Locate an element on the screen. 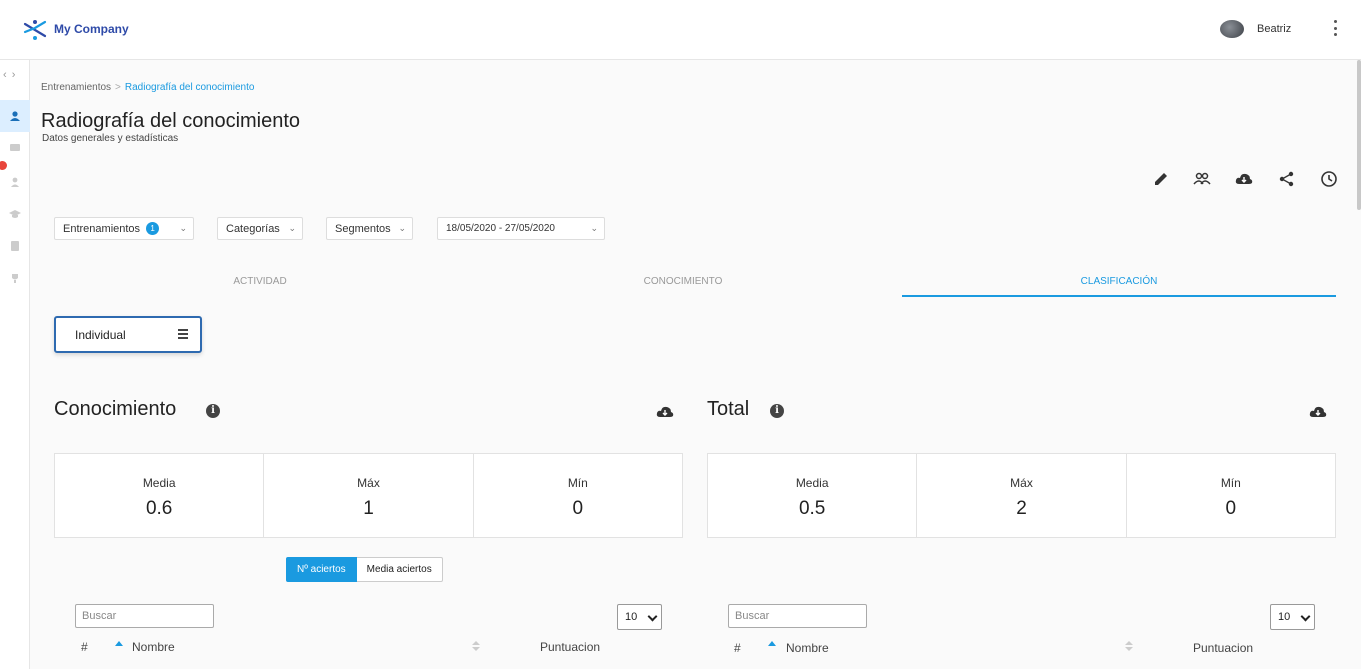 The image size is (1361, 669). menu-icon is located at coordinates (183, 335).